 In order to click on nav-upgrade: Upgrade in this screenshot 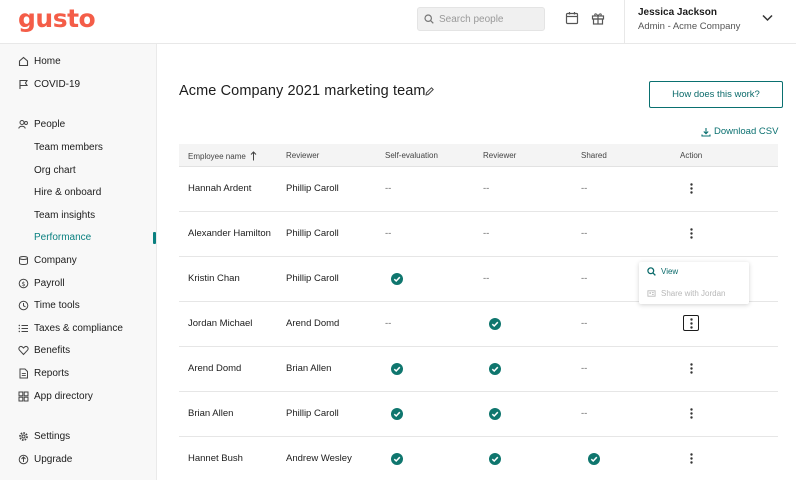, I will do `click(45, 459)`.